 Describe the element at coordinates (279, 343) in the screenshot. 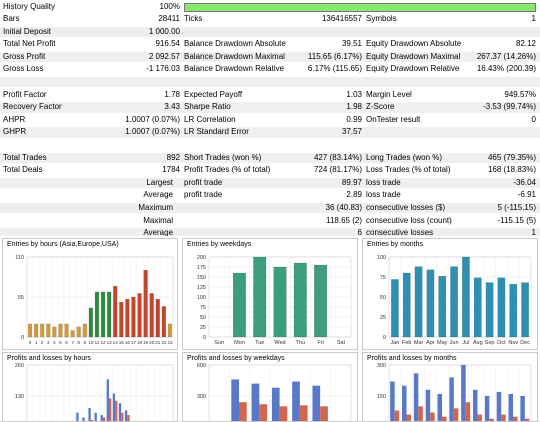

I see `x-tick-label: Wed` at that location.